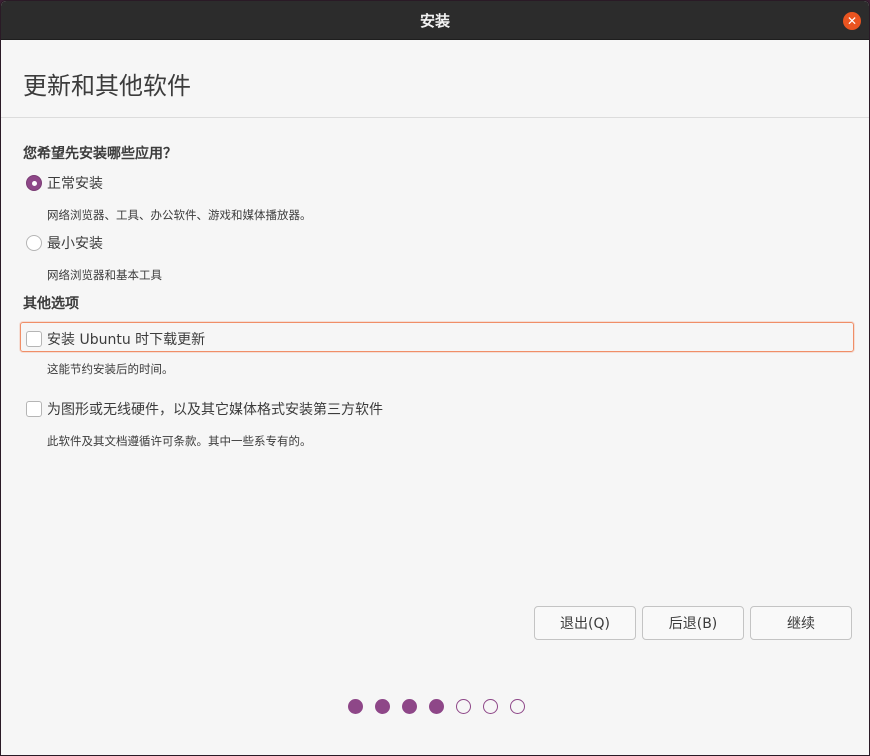  I want to click on download-updates-checkbox: 安装 Ubuntu 时下载更新, so click(115, 339).